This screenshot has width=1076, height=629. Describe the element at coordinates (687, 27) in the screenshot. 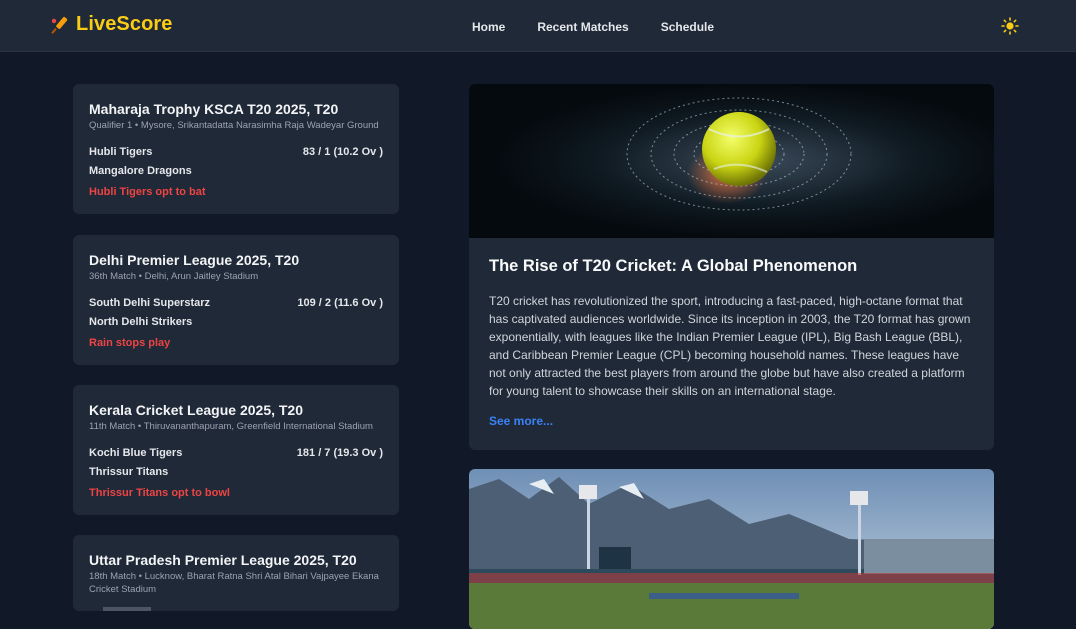

I see `nav-schedule: Schedule` at that location.